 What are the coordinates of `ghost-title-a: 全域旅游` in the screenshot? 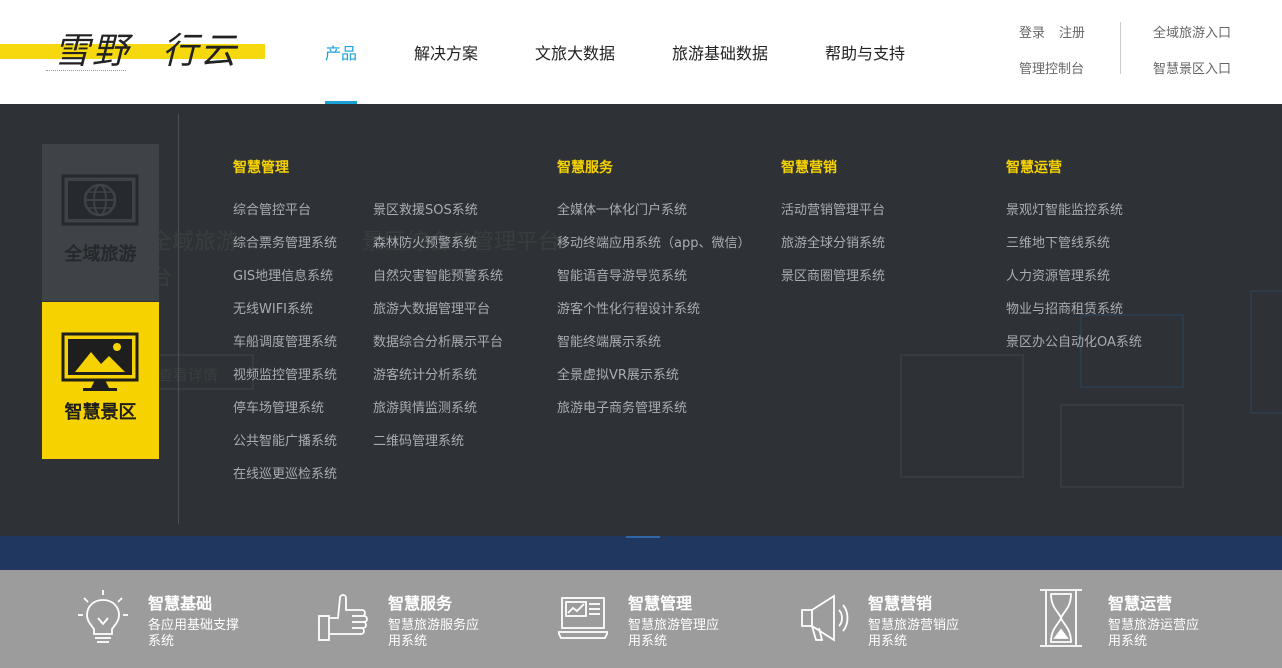 It's located at (194, 242).